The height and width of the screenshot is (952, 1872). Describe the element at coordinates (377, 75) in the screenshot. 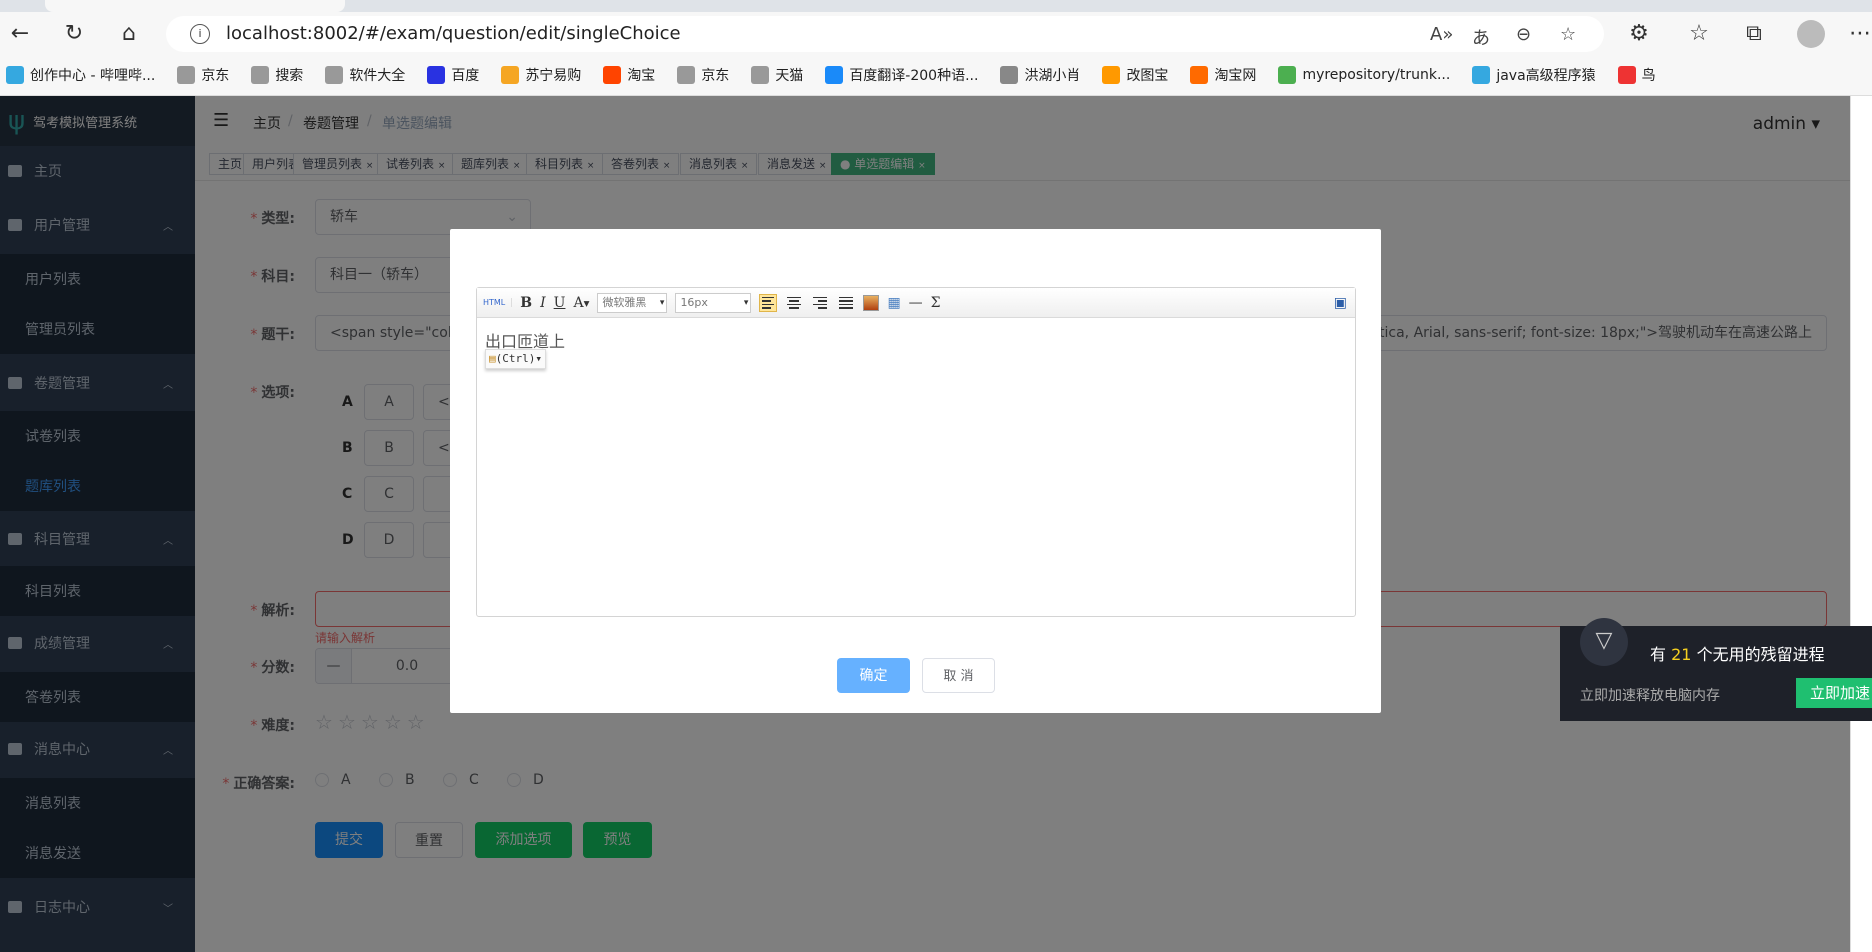

I see `bookmark-label: 软件大全` at that location.